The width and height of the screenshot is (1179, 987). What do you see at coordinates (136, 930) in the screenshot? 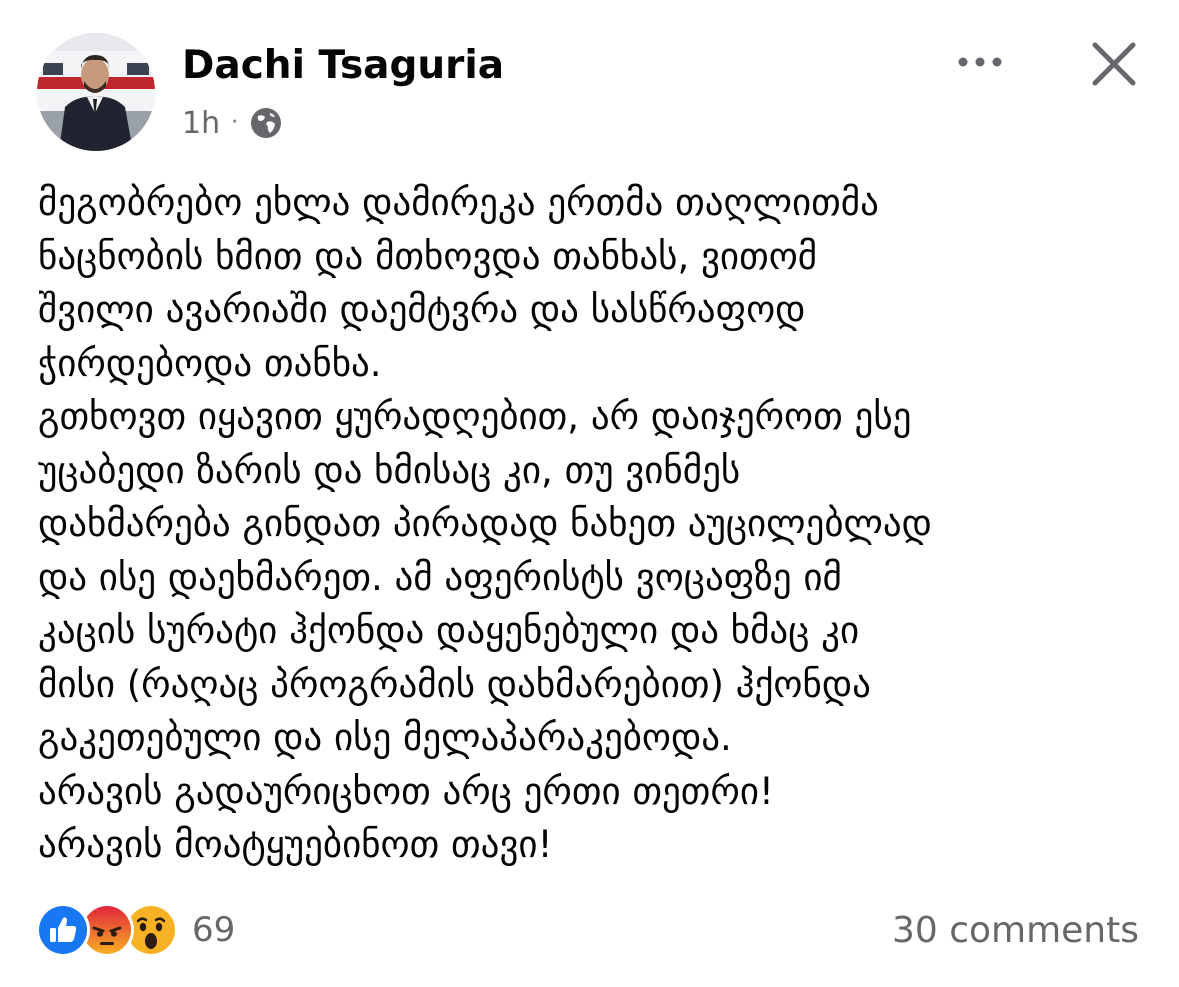
I see `reactions-summary: 69` at bounding box center [136, 930].